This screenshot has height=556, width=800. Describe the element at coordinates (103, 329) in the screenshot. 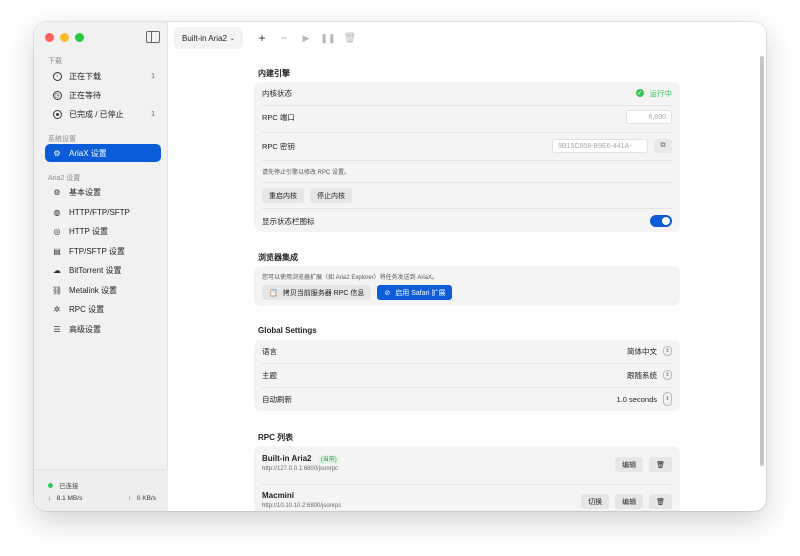

I see `sidebar-item-advanced: ☰ 高级设置` at that location.